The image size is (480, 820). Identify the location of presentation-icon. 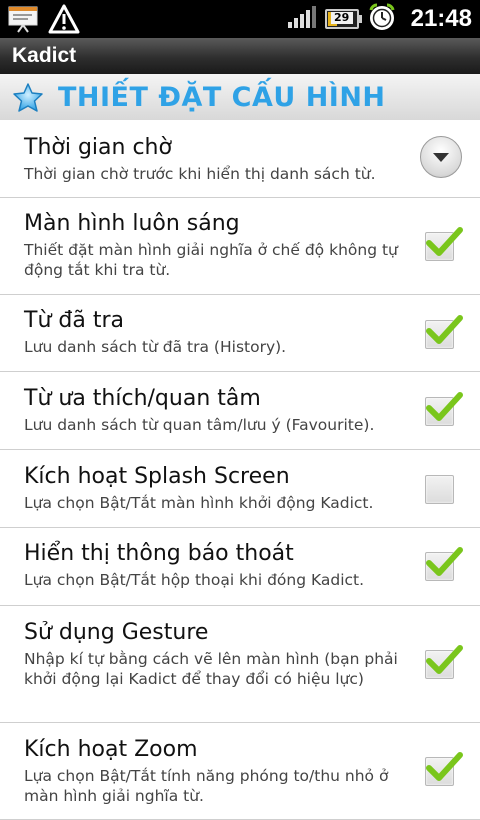
(23, 21).